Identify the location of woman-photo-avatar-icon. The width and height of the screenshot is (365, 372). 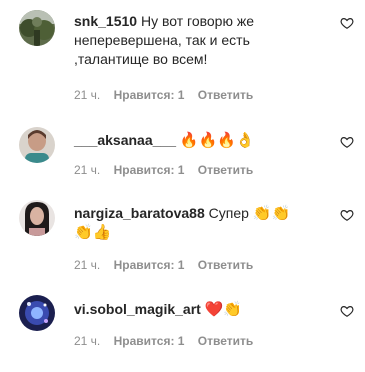
(37, 145).